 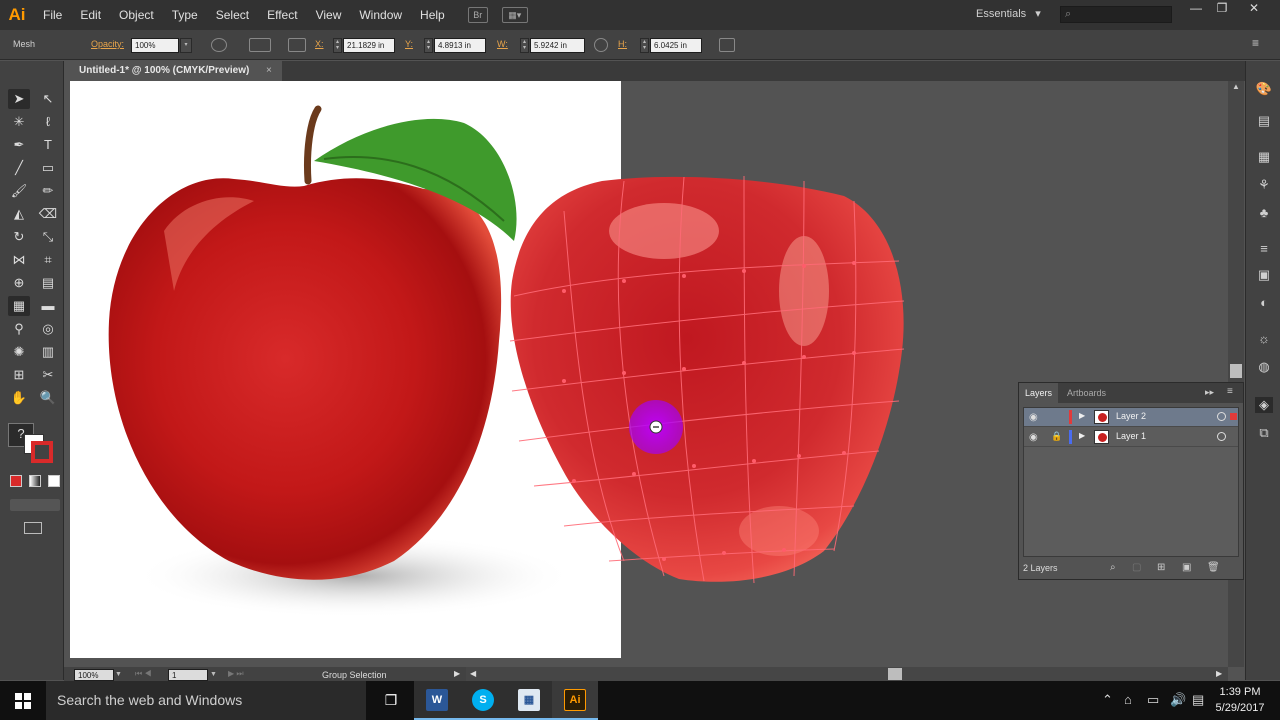 I want to click on w-stepper: ▴ ▾, so click(x=524, y=45).